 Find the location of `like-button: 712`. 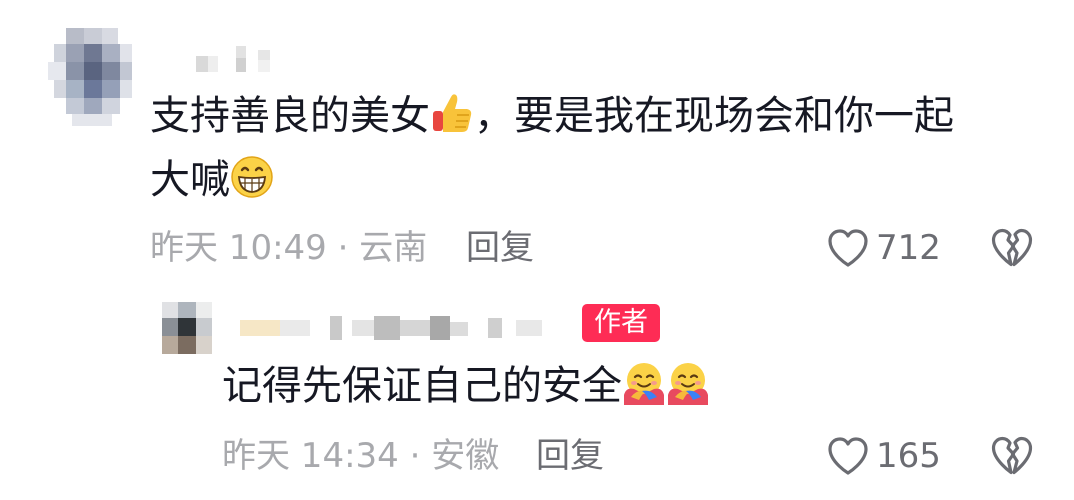

like-button: 712 is located at coordinates (883, 248).